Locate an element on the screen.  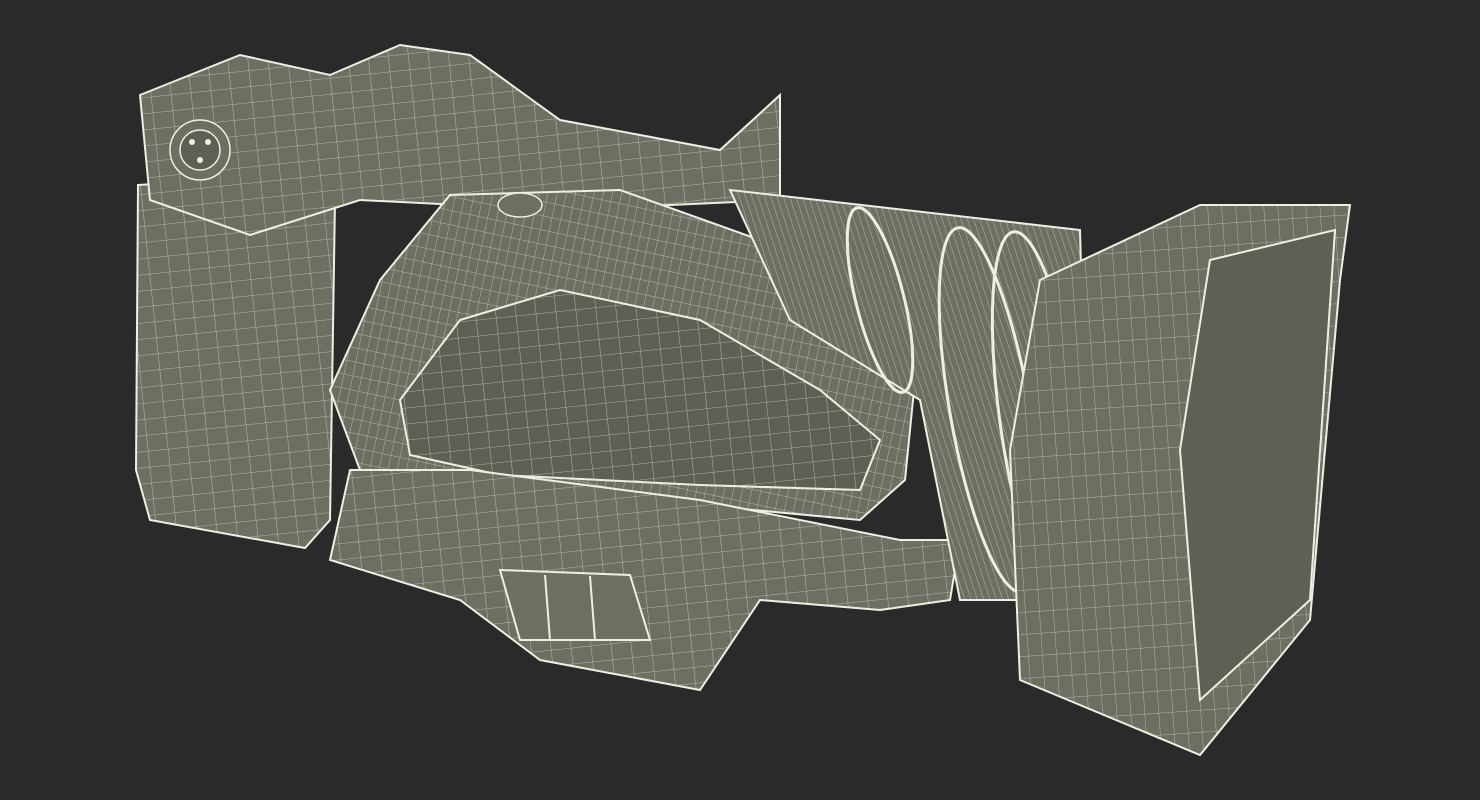
audio-connector is located at coordinates (200, 150).